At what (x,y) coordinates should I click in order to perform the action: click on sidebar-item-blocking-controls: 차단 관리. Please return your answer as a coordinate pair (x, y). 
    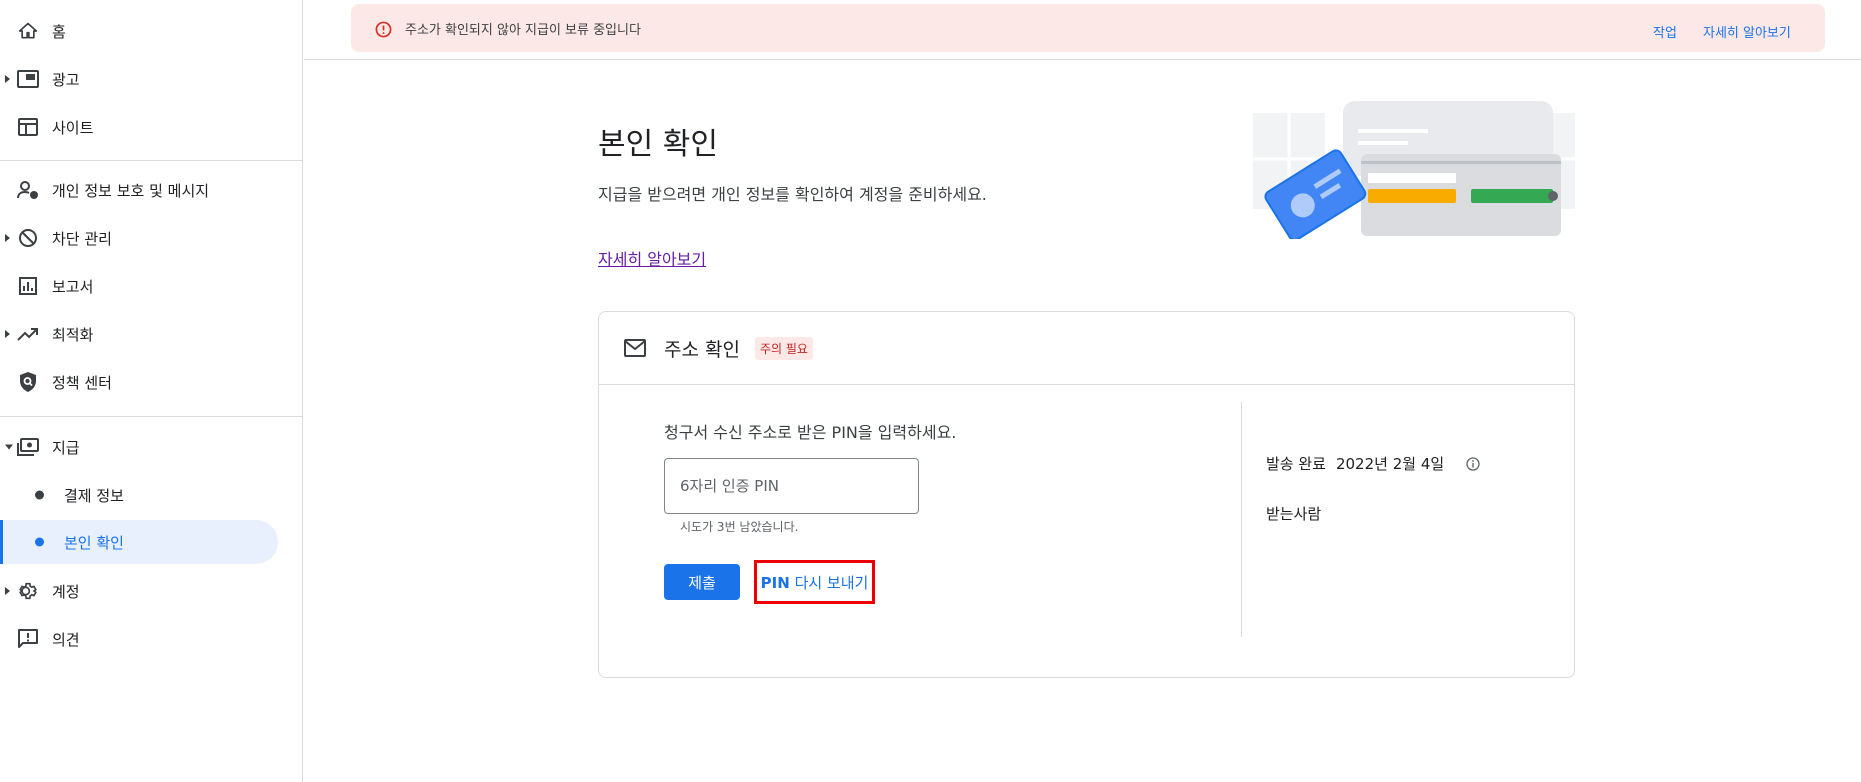
    Looking at the image, I should click on (139, 238).